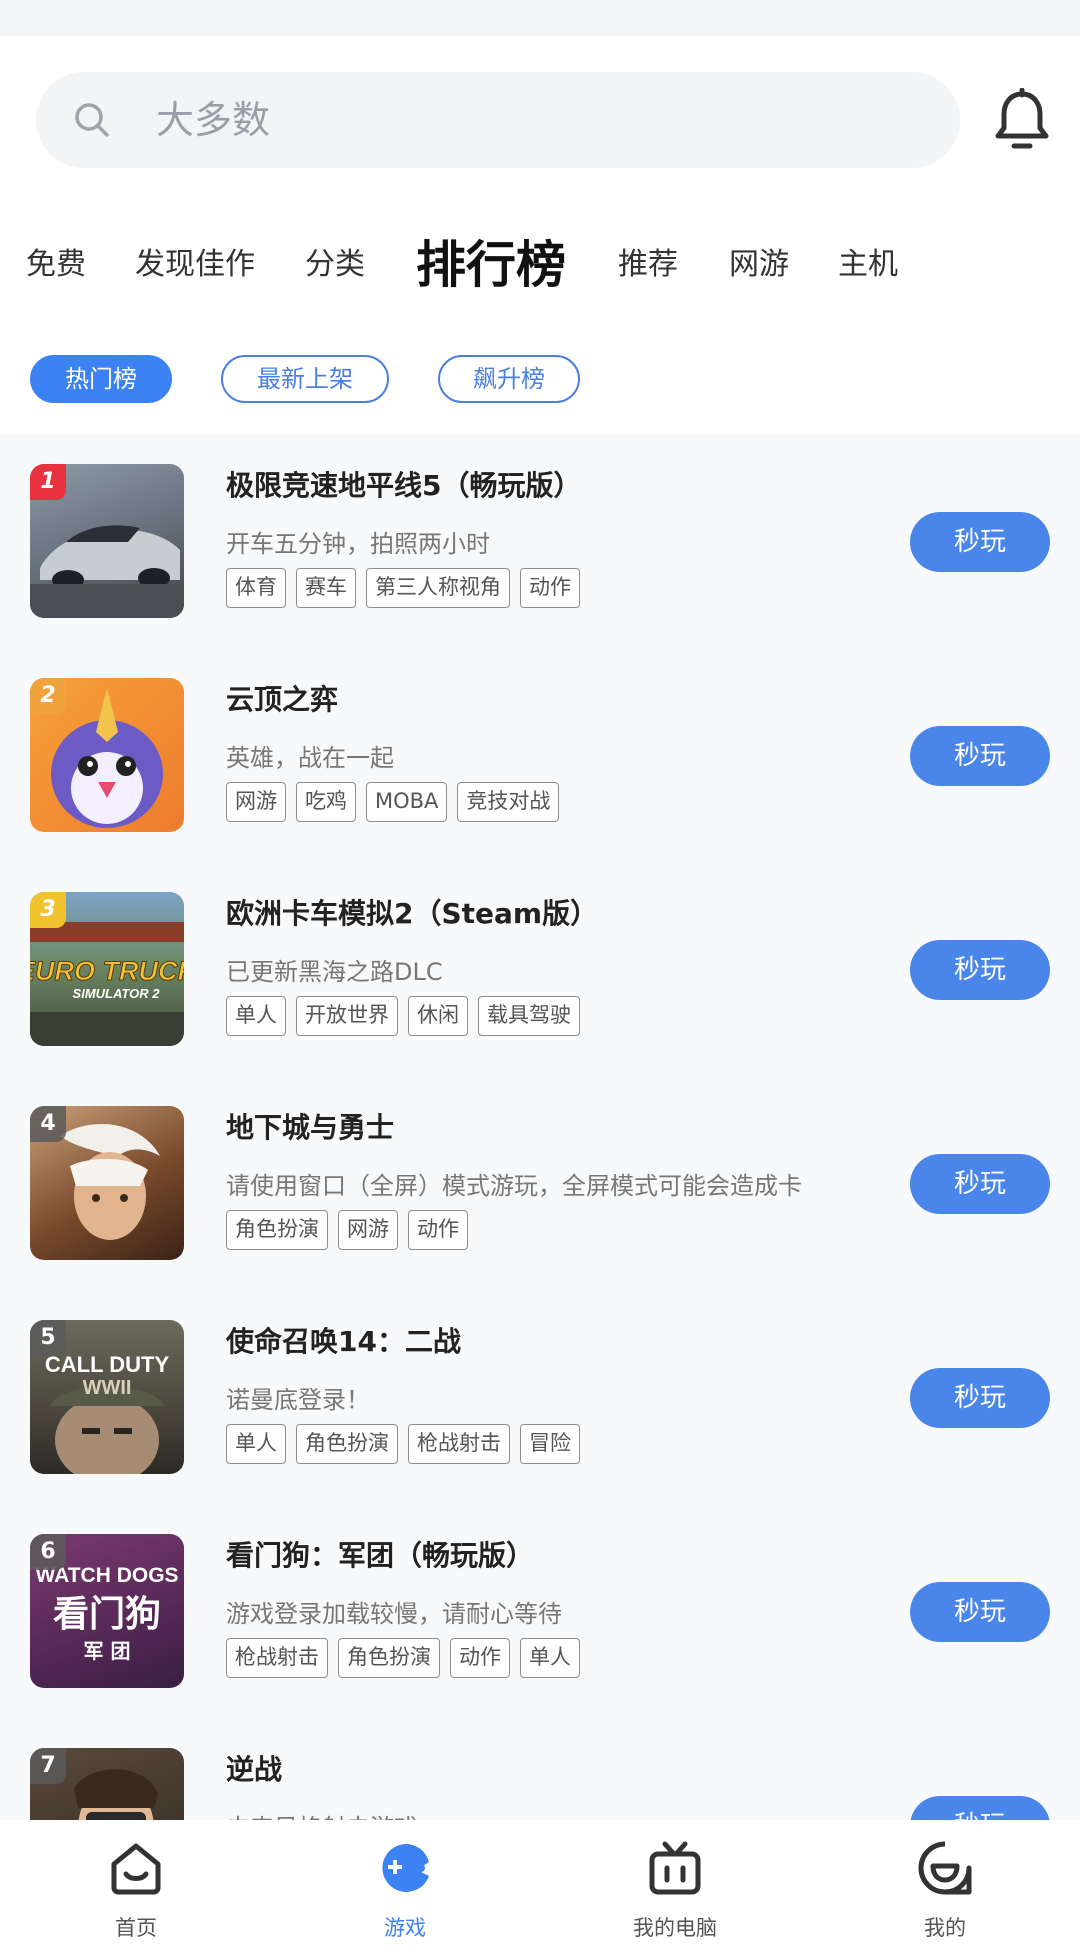  What do you see at coordinates (48, 1552) in the screenshot?
I see `rank-badge: 6` at bounding box center [48, 1552].